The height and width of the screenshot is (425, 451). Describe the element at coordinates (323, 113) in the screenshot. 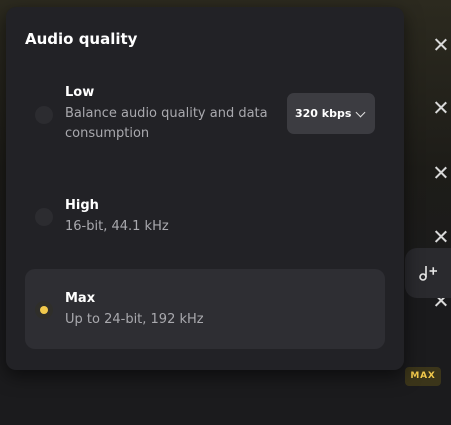

I see `bitrate-select-value: 320 kbps` at that location.